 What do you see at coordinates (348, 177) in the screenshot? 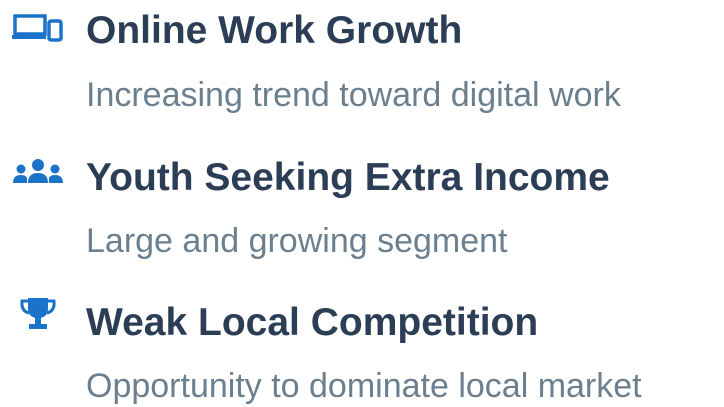
I see `item-title: Youth Seeking Extra Income` at bounding box center [348, 177].